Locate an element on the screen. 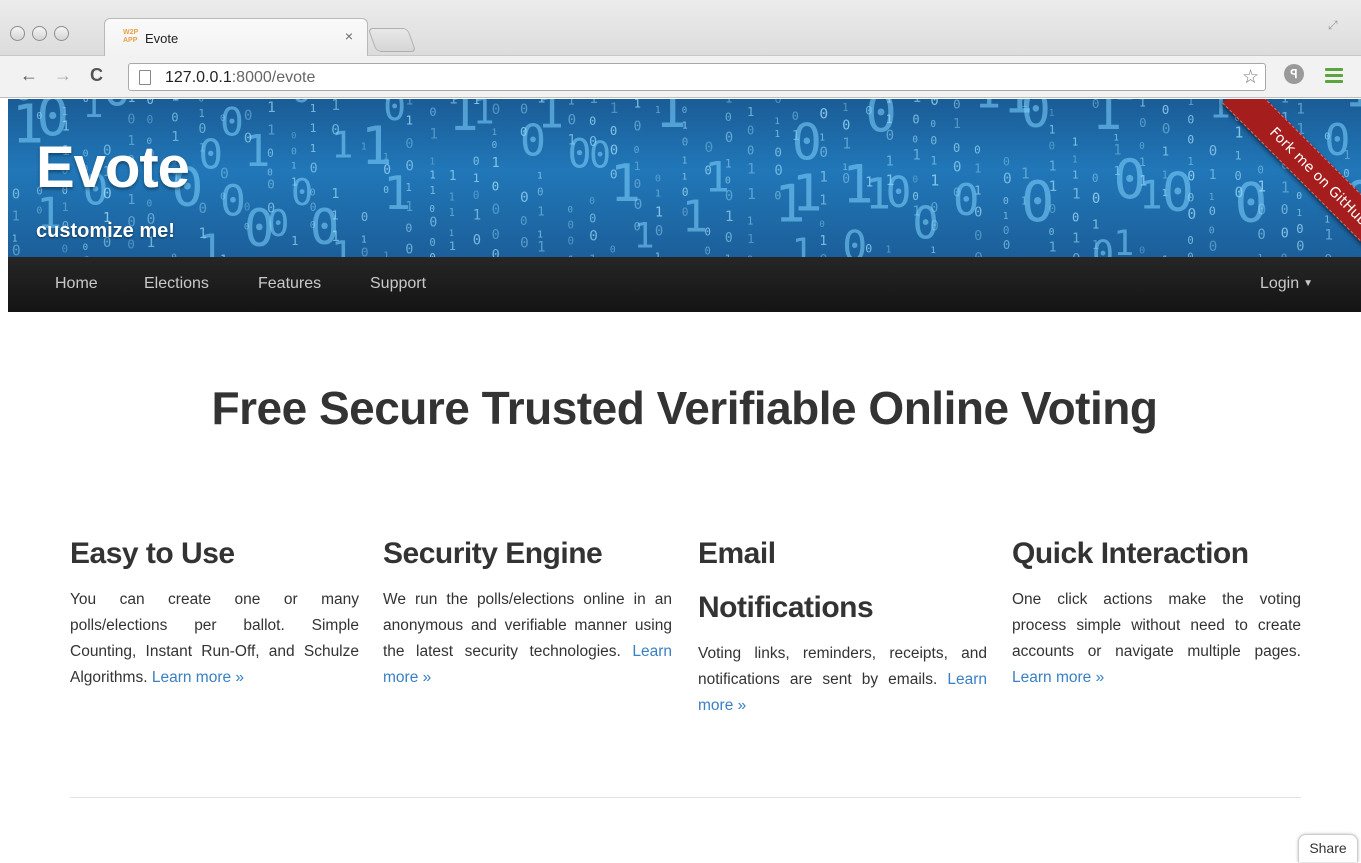 The image size is (1361, 863). feature-title: Easy to Use is located at coordinates (152, 553).